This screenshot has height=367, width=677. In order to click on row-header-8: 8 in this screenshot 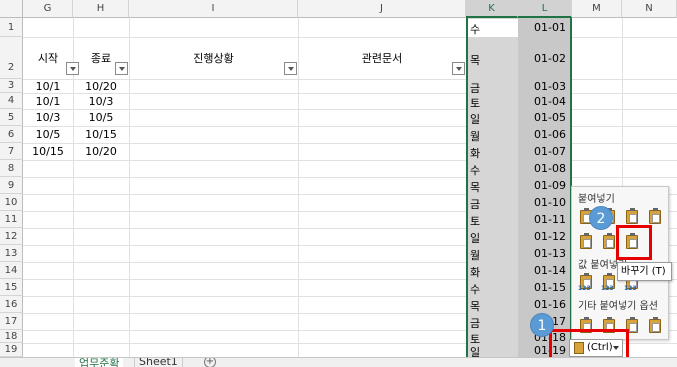, I will do `click(11, 168)`.